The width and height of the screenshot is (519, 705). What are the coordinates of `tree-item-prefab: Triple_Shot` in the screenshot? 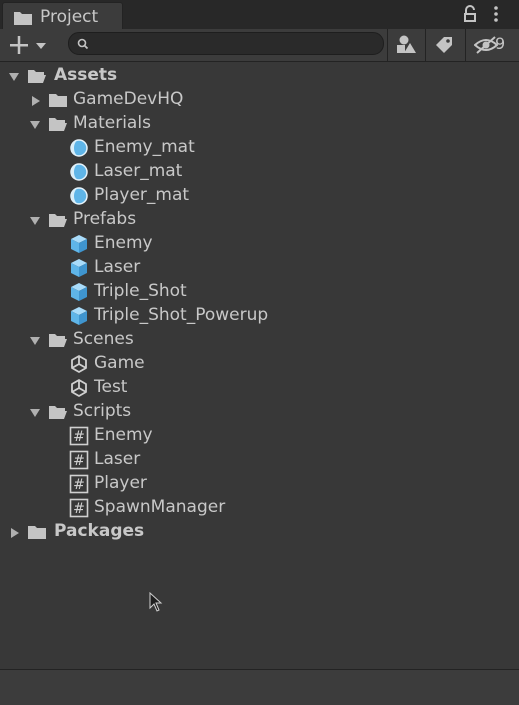 It's located at (259, 292).